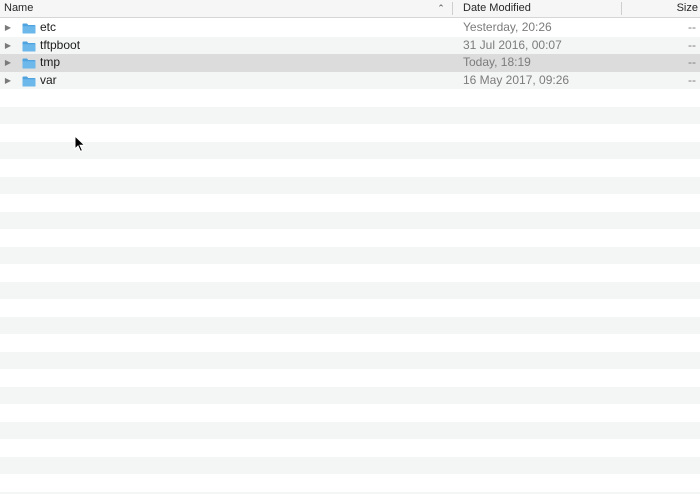 The height and width of the screenshot is (494, 700). Describe the element at coordinates (350, 80) in the screenshot. I see `file-row-var: ▶ var 16 May 2017, 09:26 --` at that location.